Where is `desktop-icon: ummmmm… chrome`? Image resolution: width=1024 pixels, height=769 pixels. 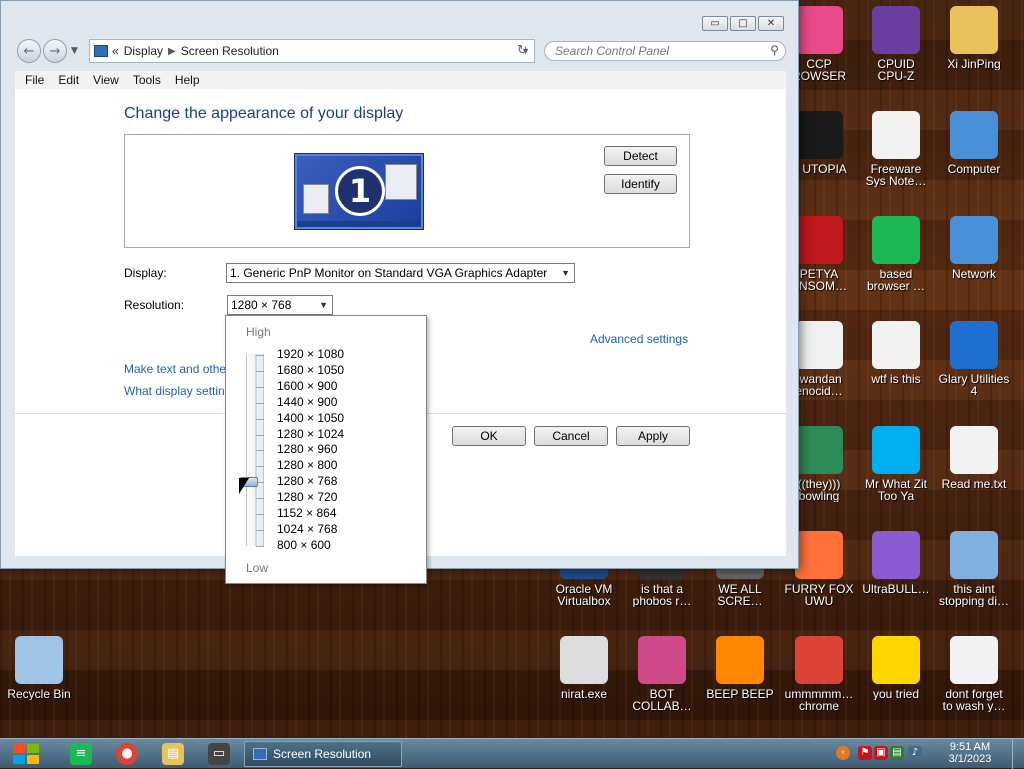 desktop-icon: ummmmm… chrome is located at coordinates (819, 674).